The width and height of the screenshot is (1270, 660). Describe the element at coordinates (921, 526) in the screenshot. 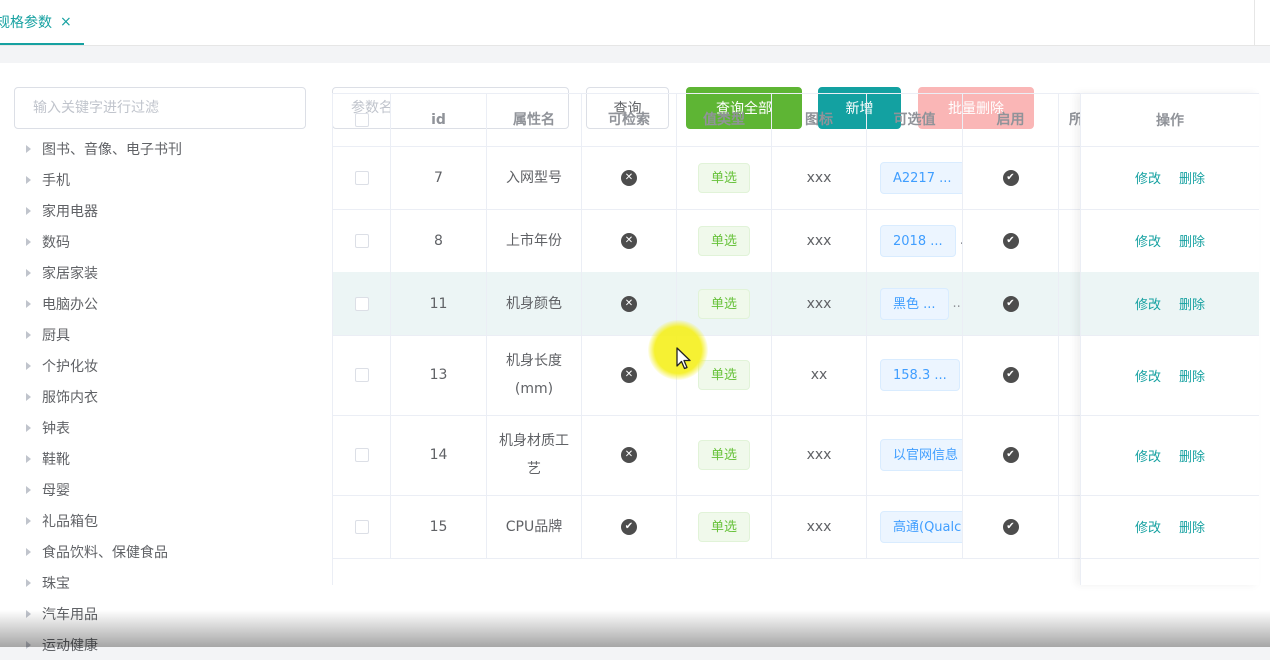

I see `option-tag: 高通(Qualc` at that location.